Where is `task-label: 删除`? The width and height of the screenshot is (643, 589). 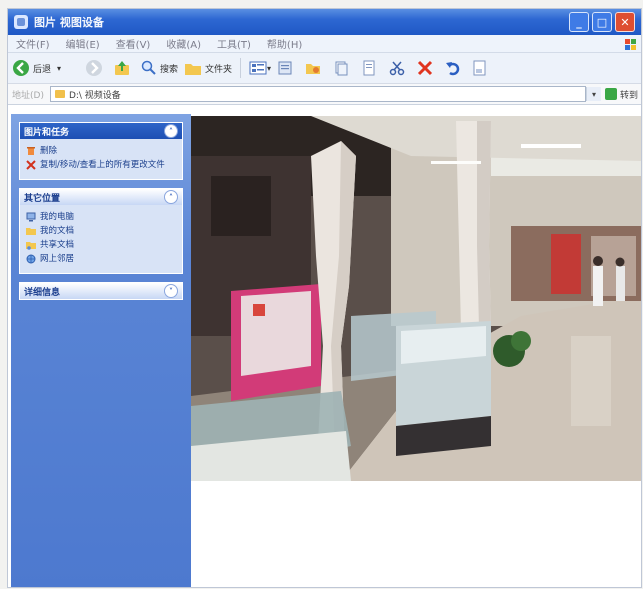
task-label: 删除 is located at coordinates (49, 151).